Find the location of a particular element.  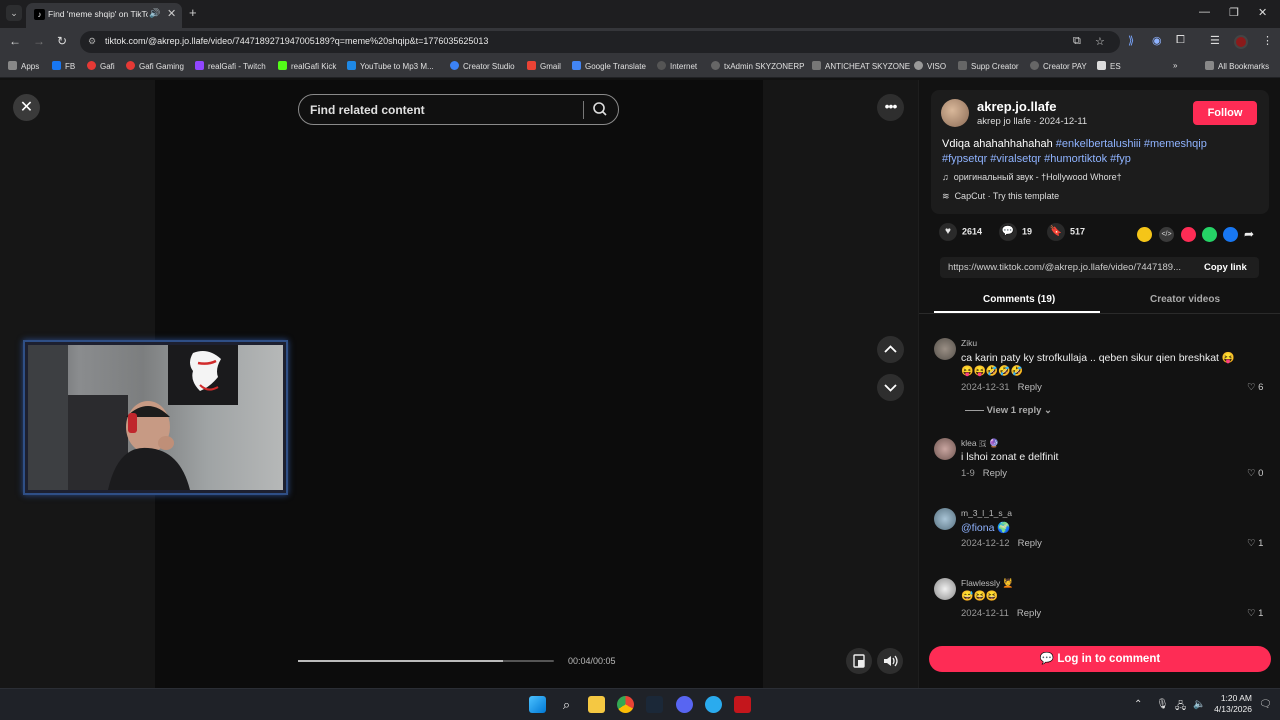

forward-button: → is located at coordinates (39, 41).